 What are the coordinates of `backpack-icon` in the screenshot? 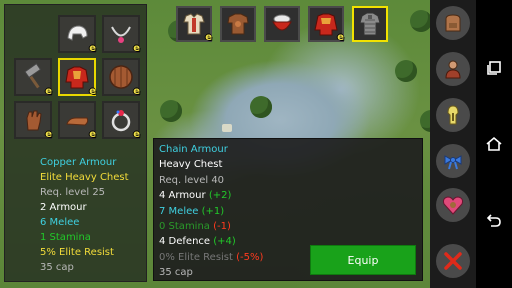 It's located at (453, 23).